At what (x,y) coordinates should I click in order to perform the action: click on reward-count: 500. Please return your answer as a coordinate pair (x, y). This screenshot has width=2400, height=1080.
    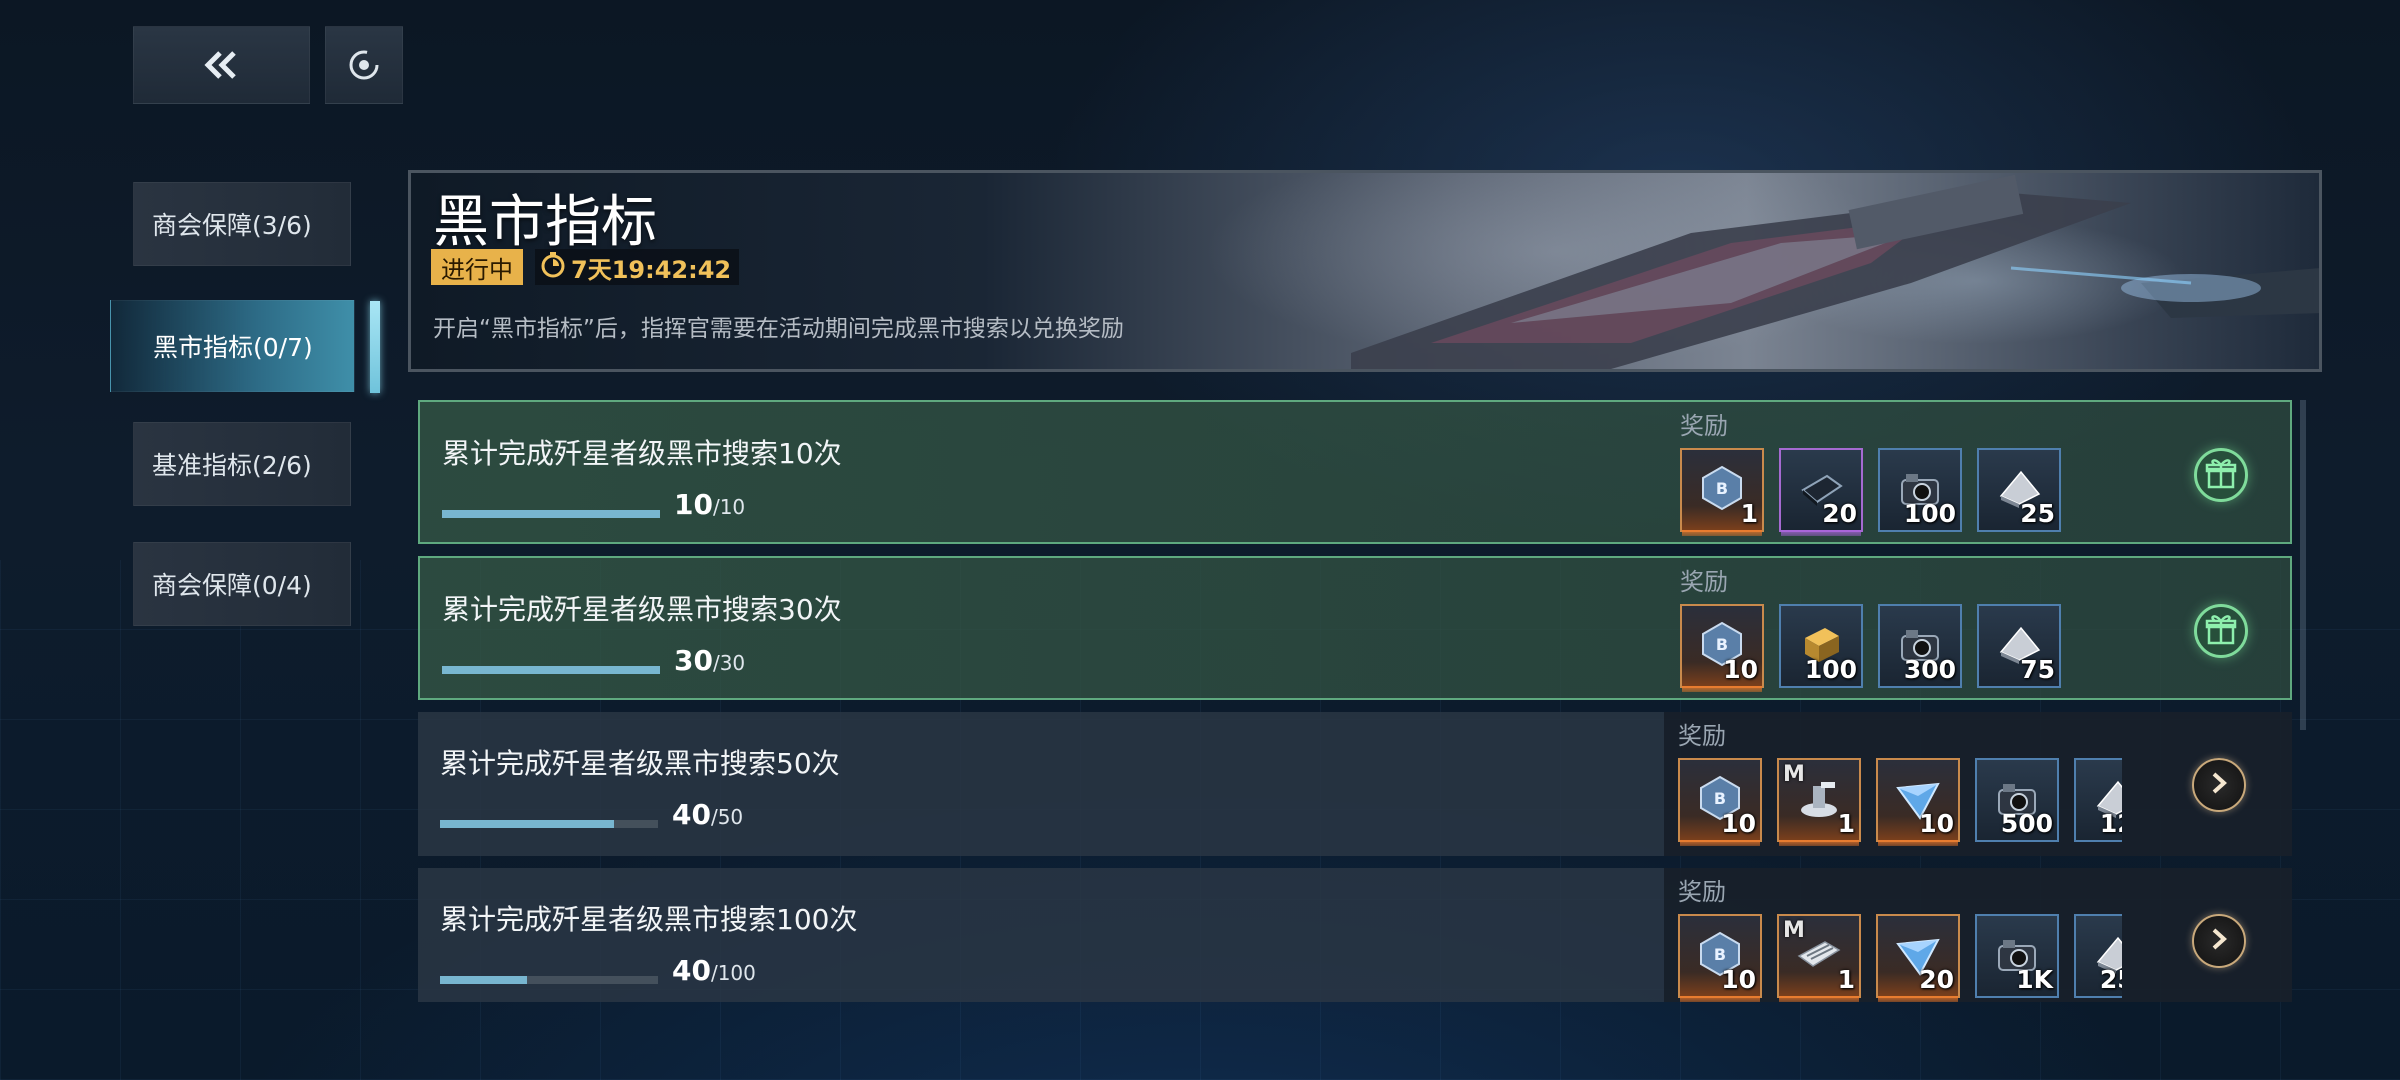
    Looking at the image, I should click on (2026, 823).